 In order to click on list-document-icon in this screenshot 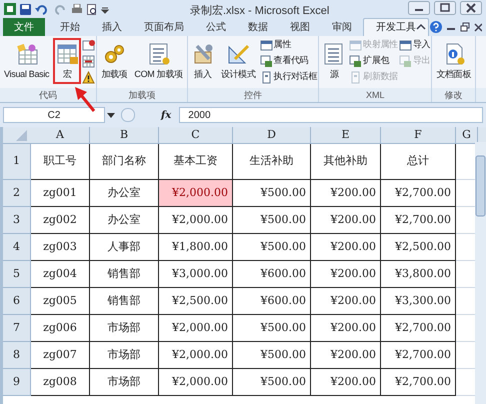, I will do `click(334, 54)`.